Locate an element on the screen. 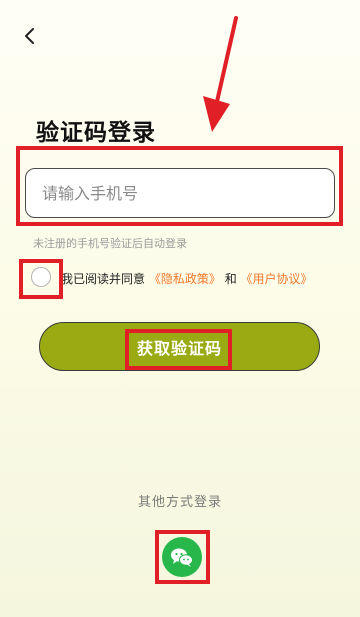 The height and width of the screenshot is (617, 360). highlight-box-wechat is located at coordinates (182, 557).